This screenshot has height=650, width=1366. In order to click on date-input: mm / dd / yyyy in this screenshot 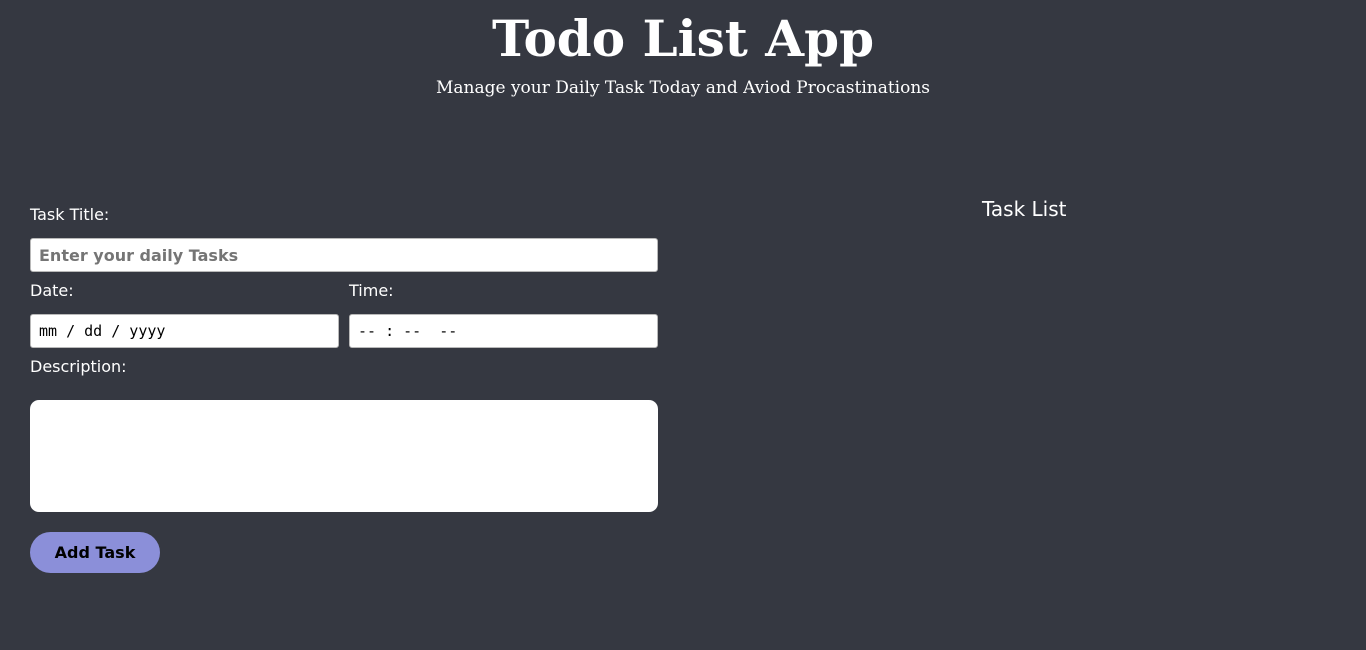, I will do `click(184, 331)`.